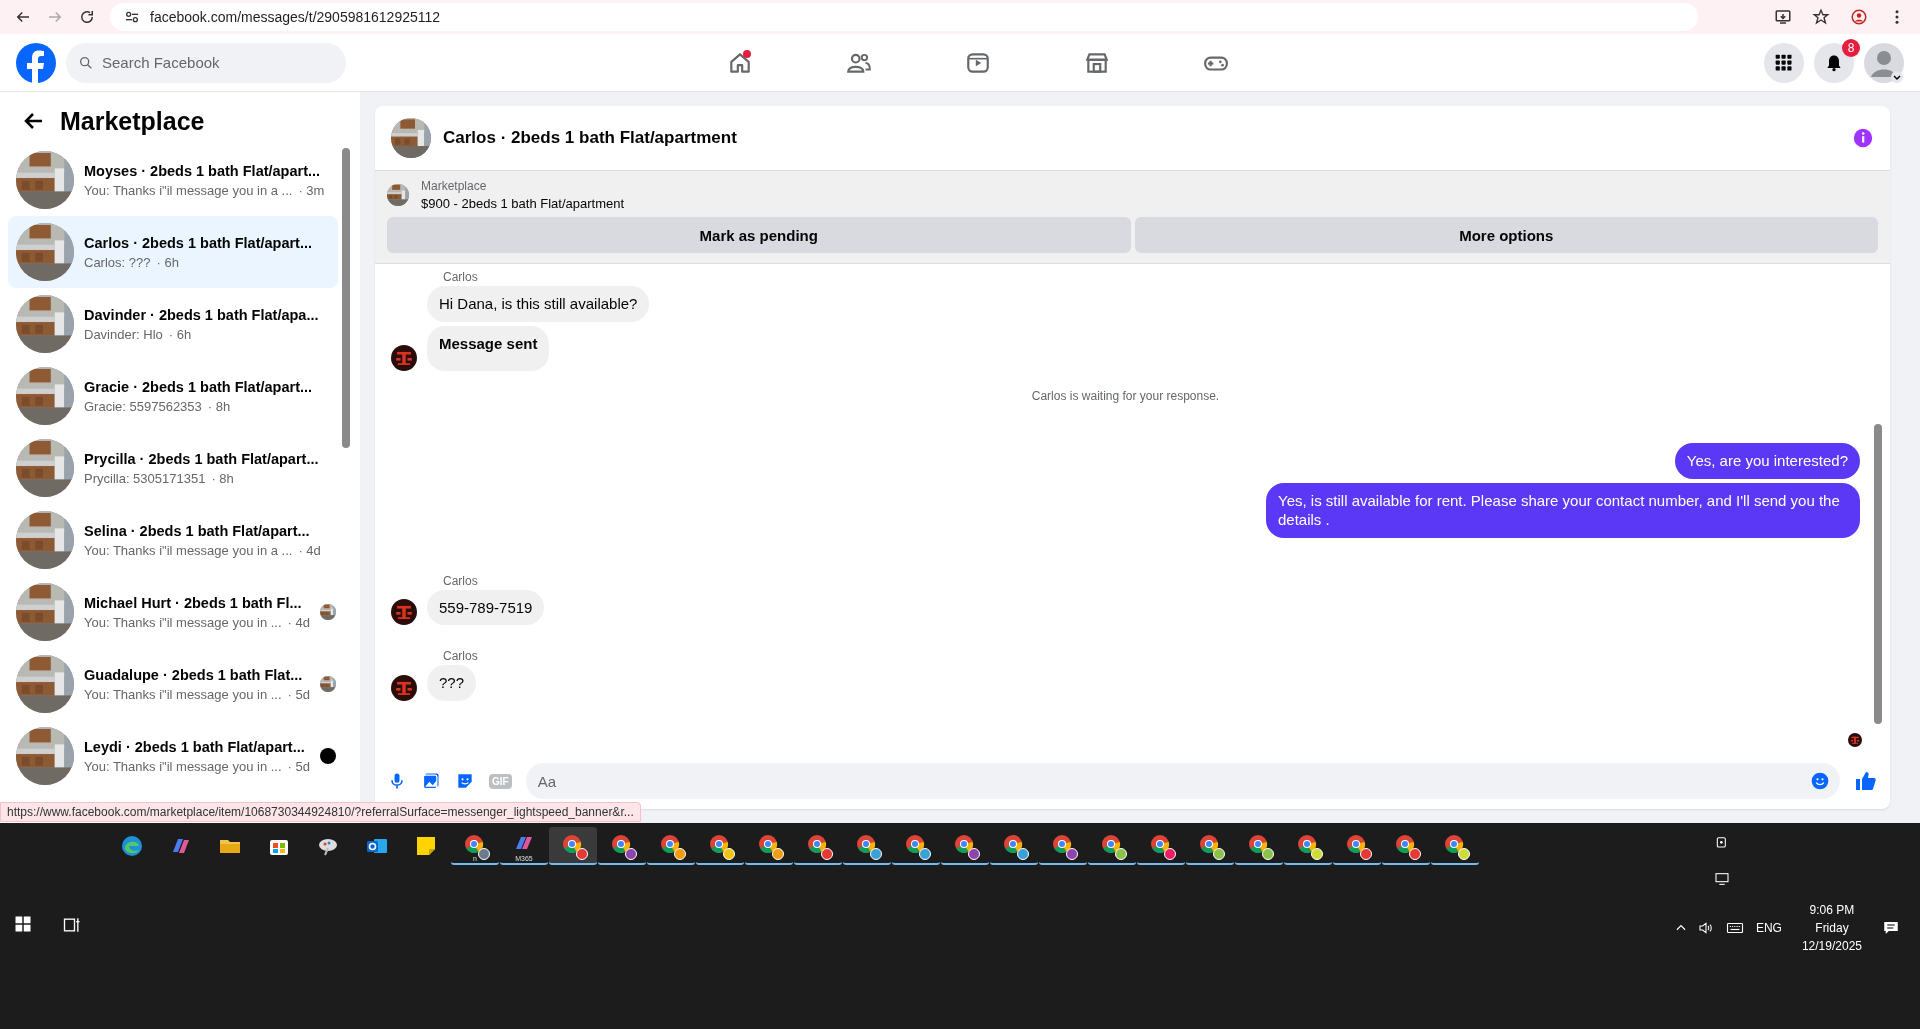 The height and width of the screenshot is (1029, 1920). What do you see at coordinates (206, 62) in the screenshot?
I see `search-field: Search Facebook` at bounding box center [206, 62].